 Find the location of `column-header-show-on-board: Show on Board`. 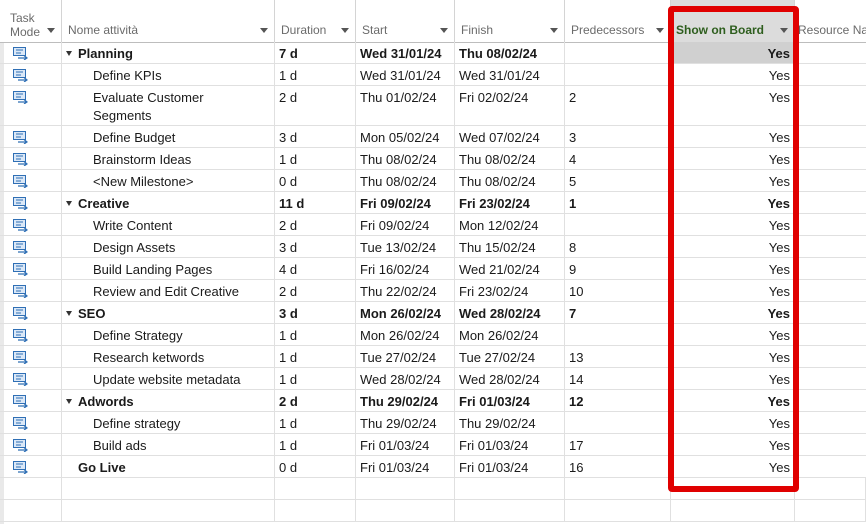

column-header-show-on-board: Show on Board is located at coordinates (733, 21).